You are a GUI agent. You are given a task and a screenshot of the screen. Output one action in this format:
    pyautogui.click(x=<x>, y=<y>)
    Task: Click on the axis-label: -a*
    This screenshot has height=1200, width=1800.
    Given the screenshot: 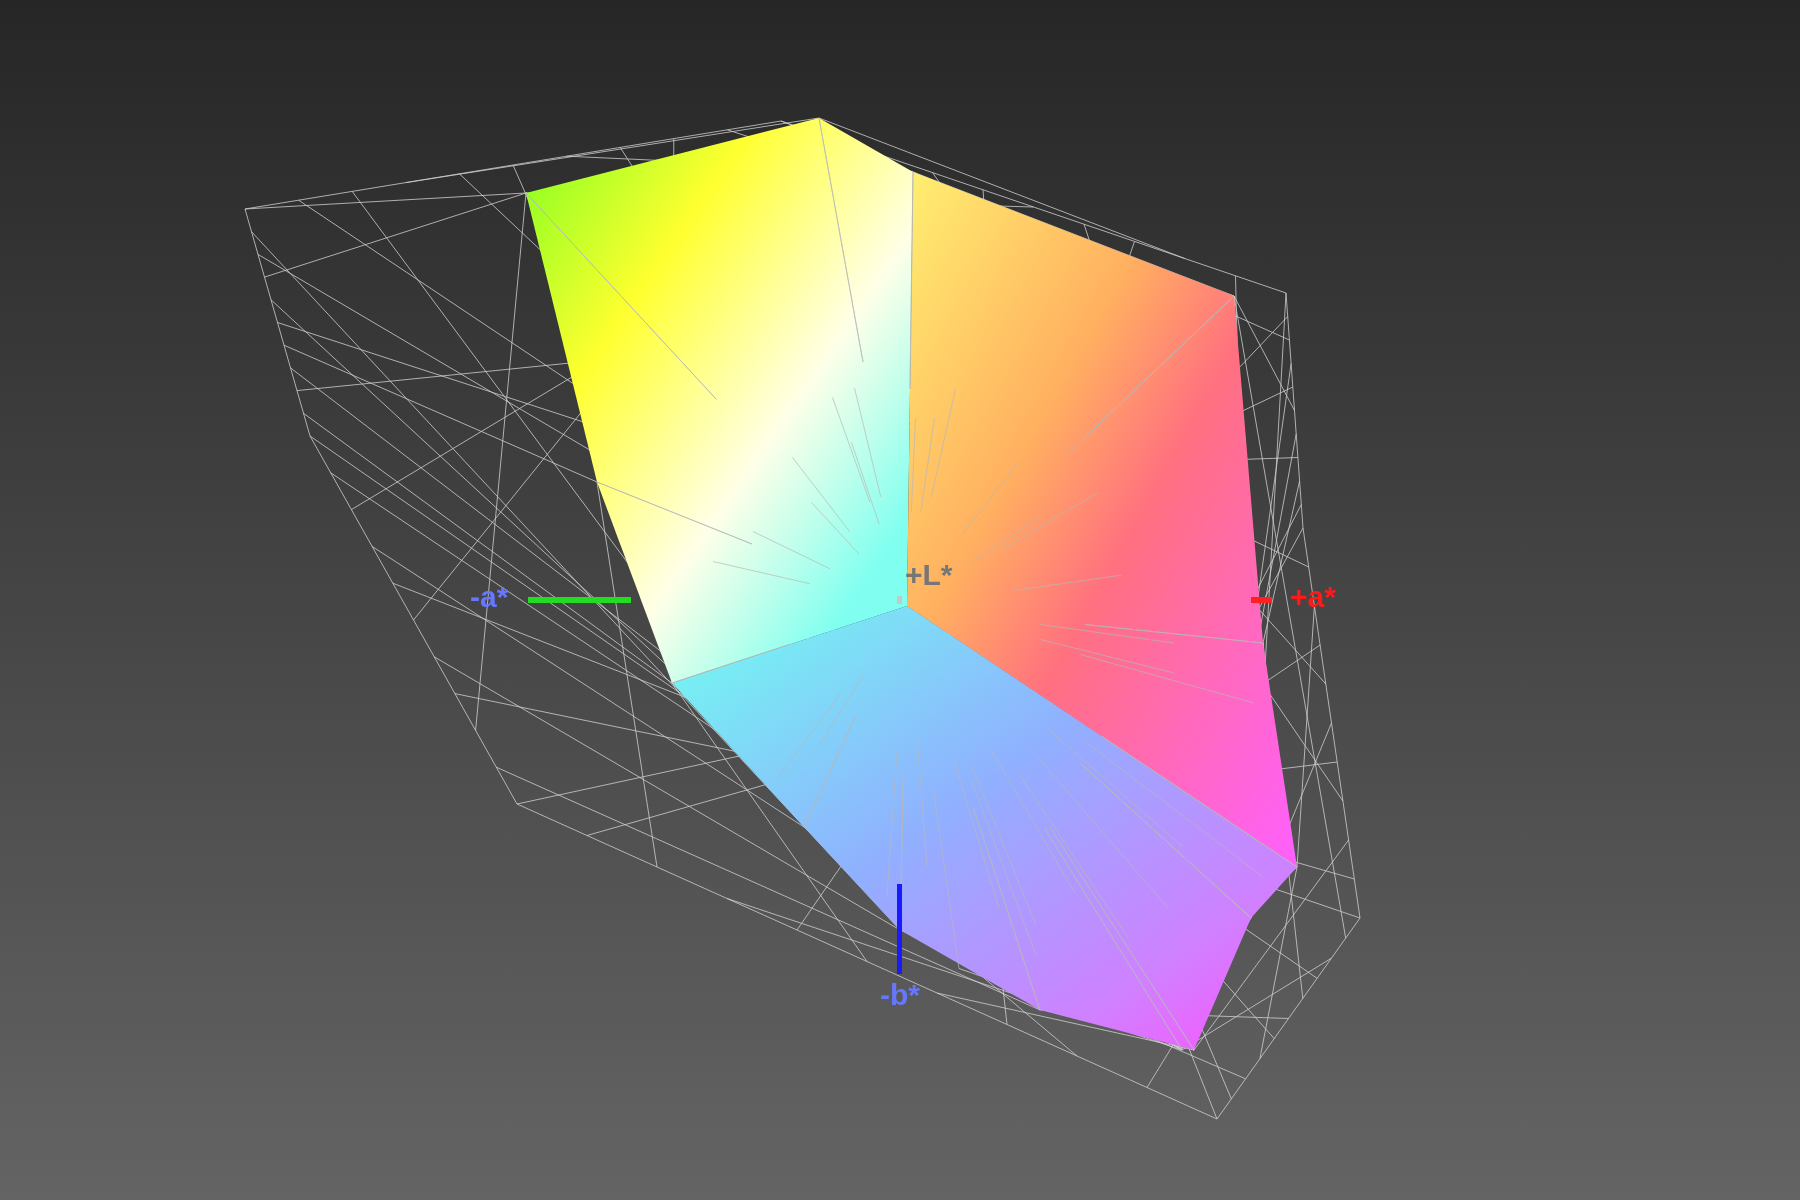 What is the action you would take?
    pyautogui.click(x=489, y=597)
    